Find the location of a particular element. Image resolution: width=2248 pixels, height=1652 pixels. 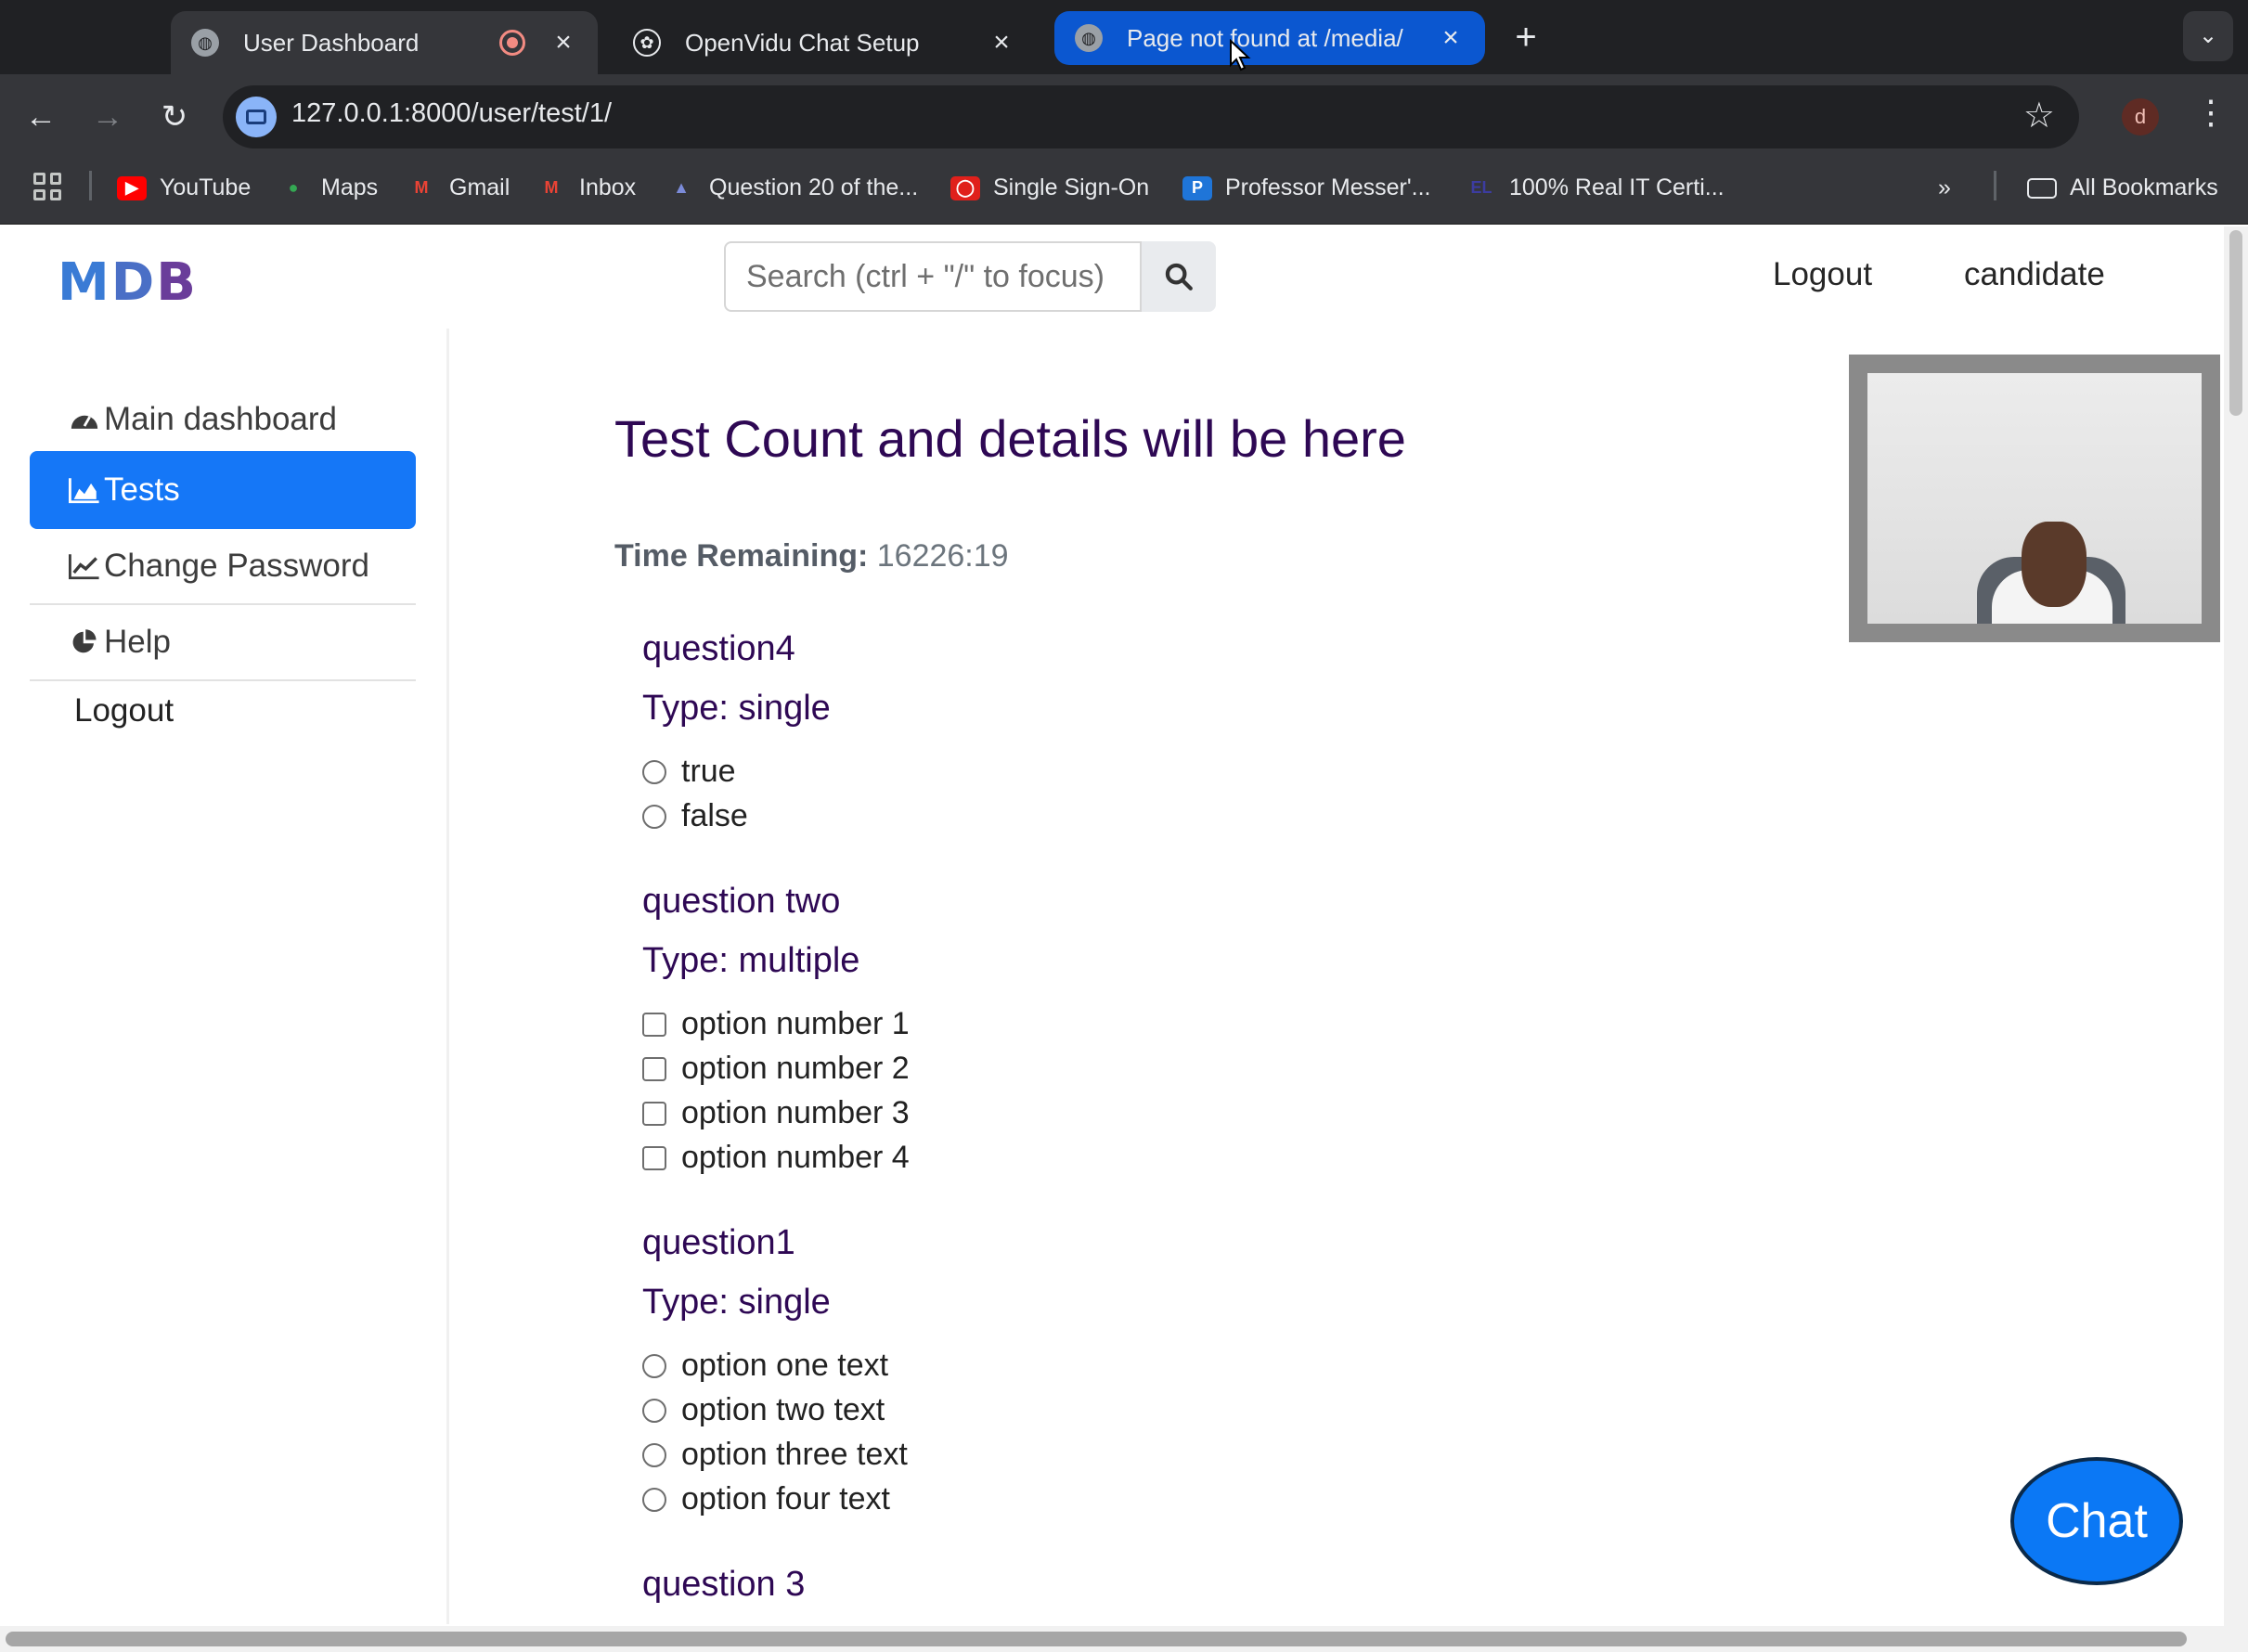

line-chart-icon is located at coordinates (84, 566).